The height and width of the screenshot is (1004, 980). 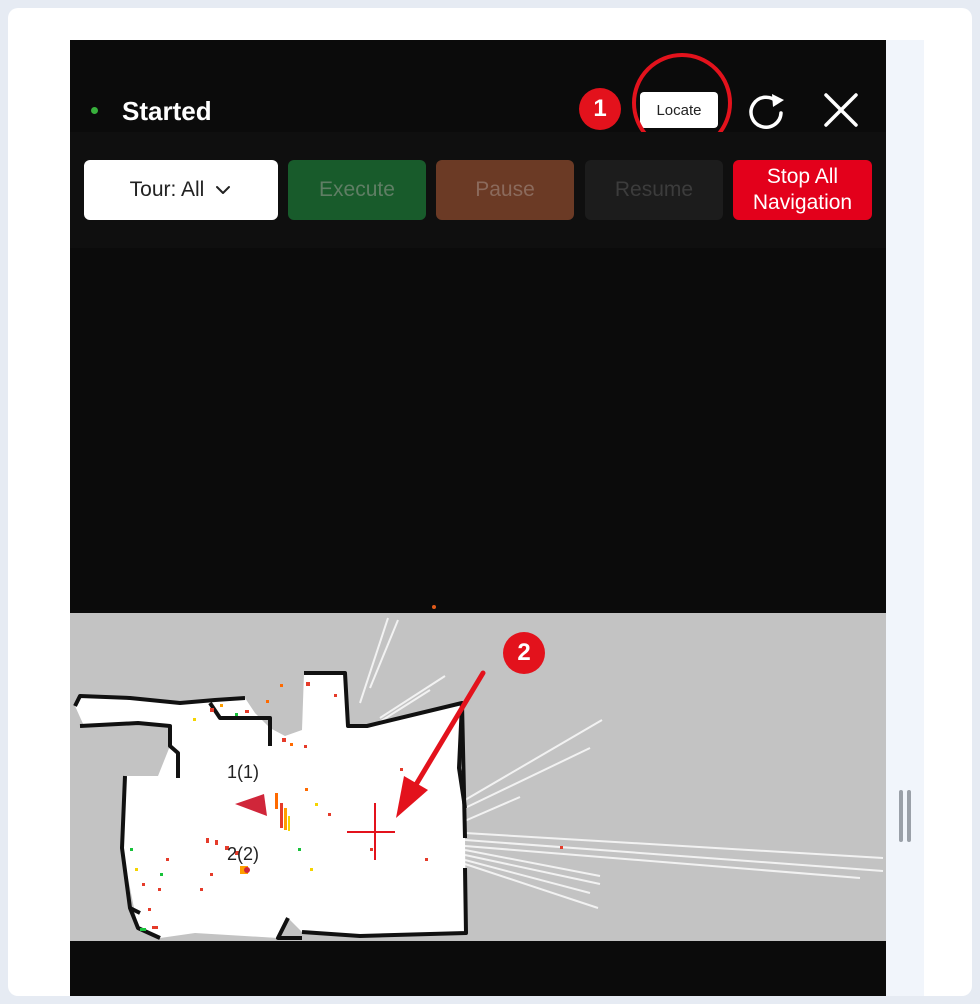 What do you see at coordinates (247, 870) in the screenshot?
I see `waypoint-2-dot` at bounding box center [247, 870].